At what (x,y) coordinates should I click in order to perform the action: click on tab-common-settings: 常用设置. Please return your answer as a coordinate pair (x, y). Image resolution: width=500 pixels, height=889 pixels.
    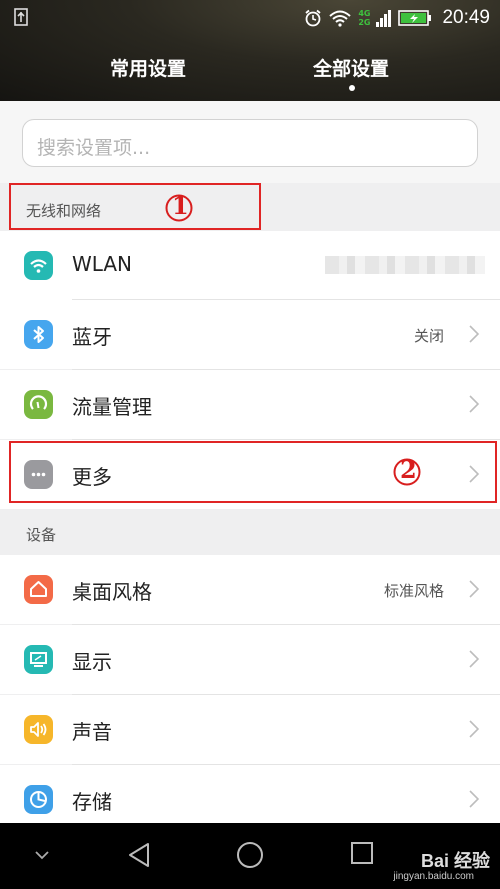
    Looking at the image, I should click on (148, 67).